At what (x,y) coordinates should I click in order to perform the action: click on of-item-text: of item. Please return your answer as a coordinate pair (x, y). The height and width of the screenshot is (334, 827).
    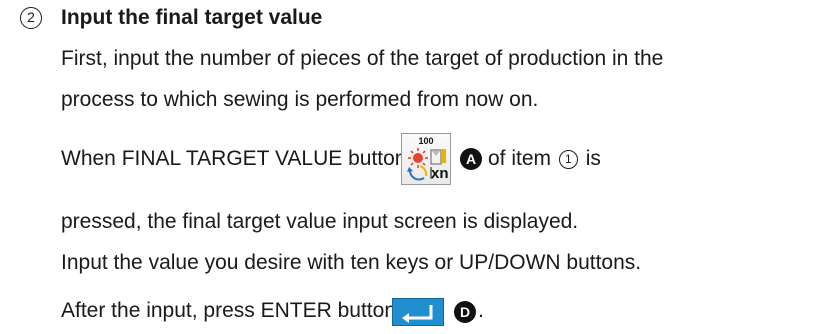
    Looking at the image, I should click on (520, 158).